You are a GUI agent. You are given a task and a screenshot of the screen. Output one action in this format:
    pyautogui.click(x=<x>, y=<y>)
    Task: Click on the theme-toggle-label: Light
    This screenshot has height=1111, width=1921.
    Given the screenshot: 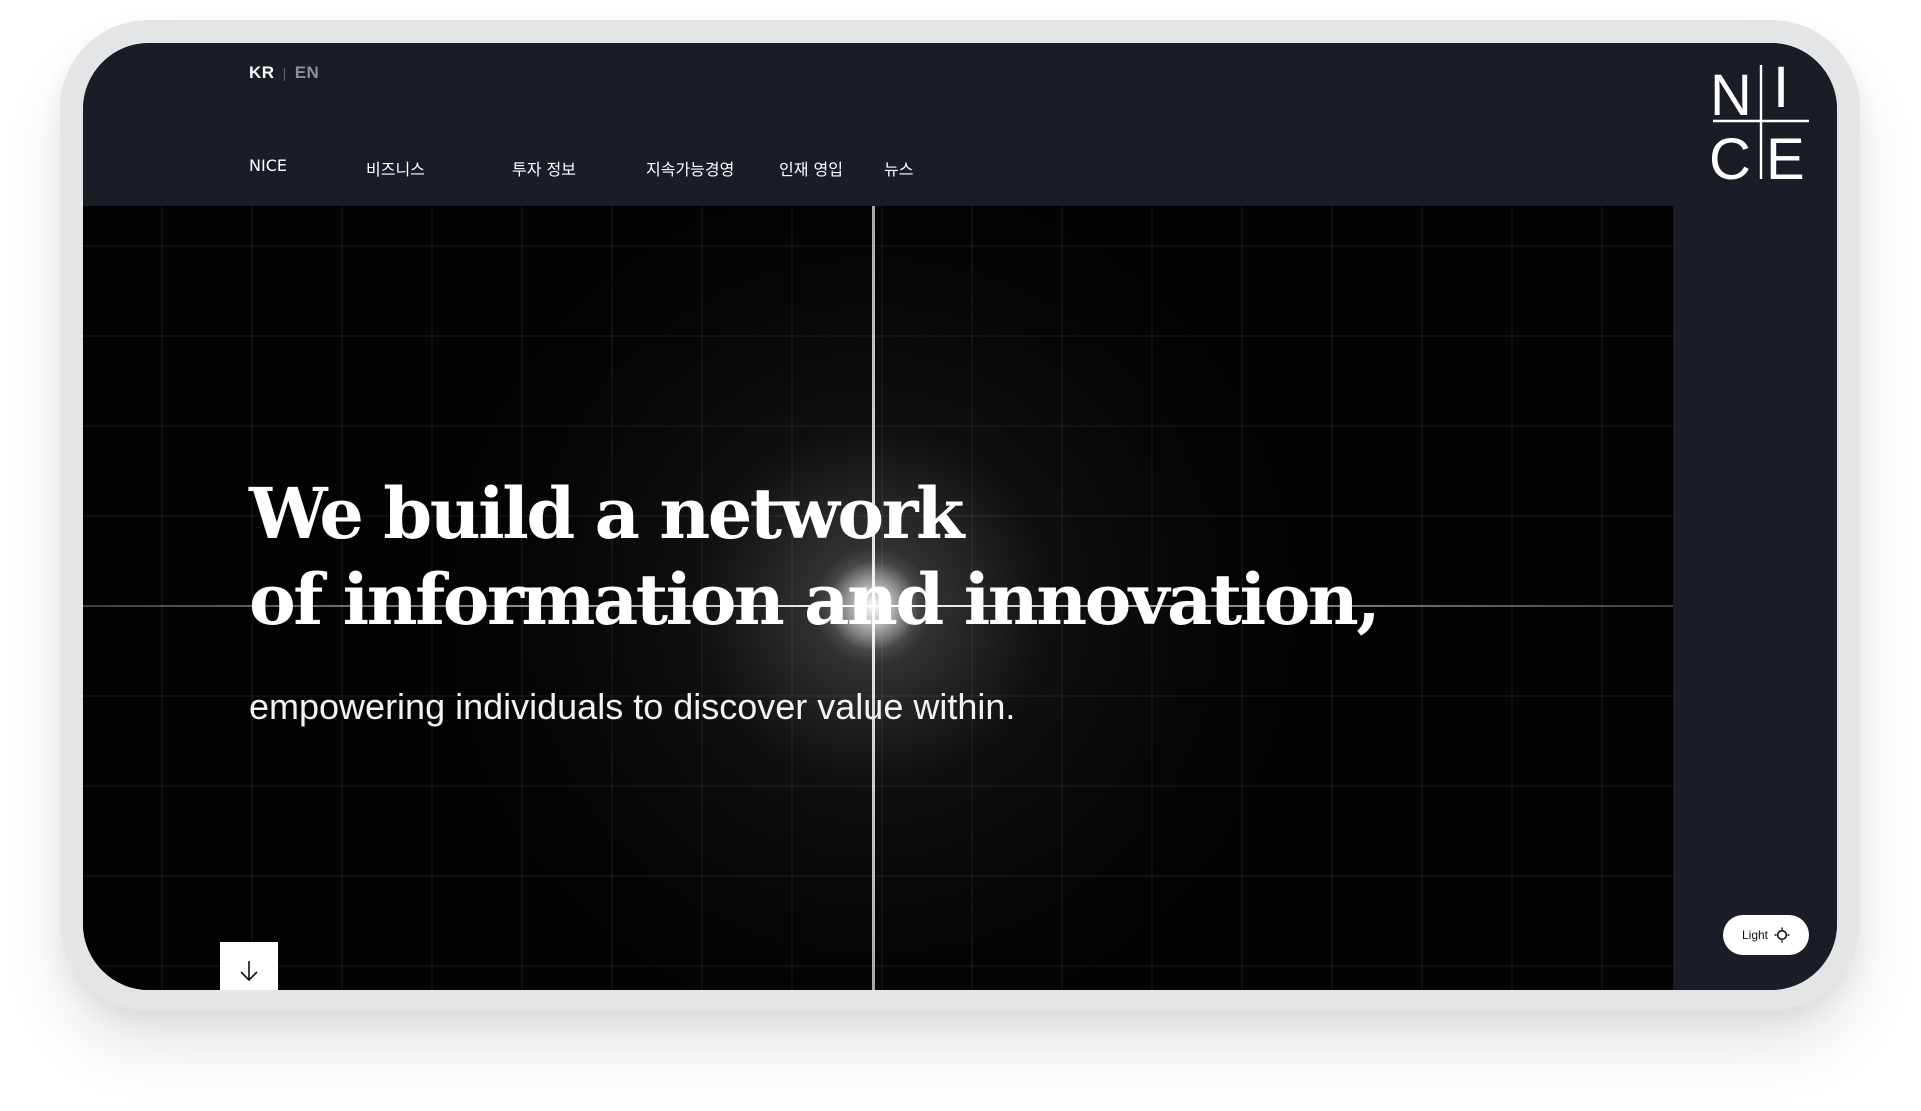 What is the action you would take?
    pyautogui.click(x=1755, y=935)
    